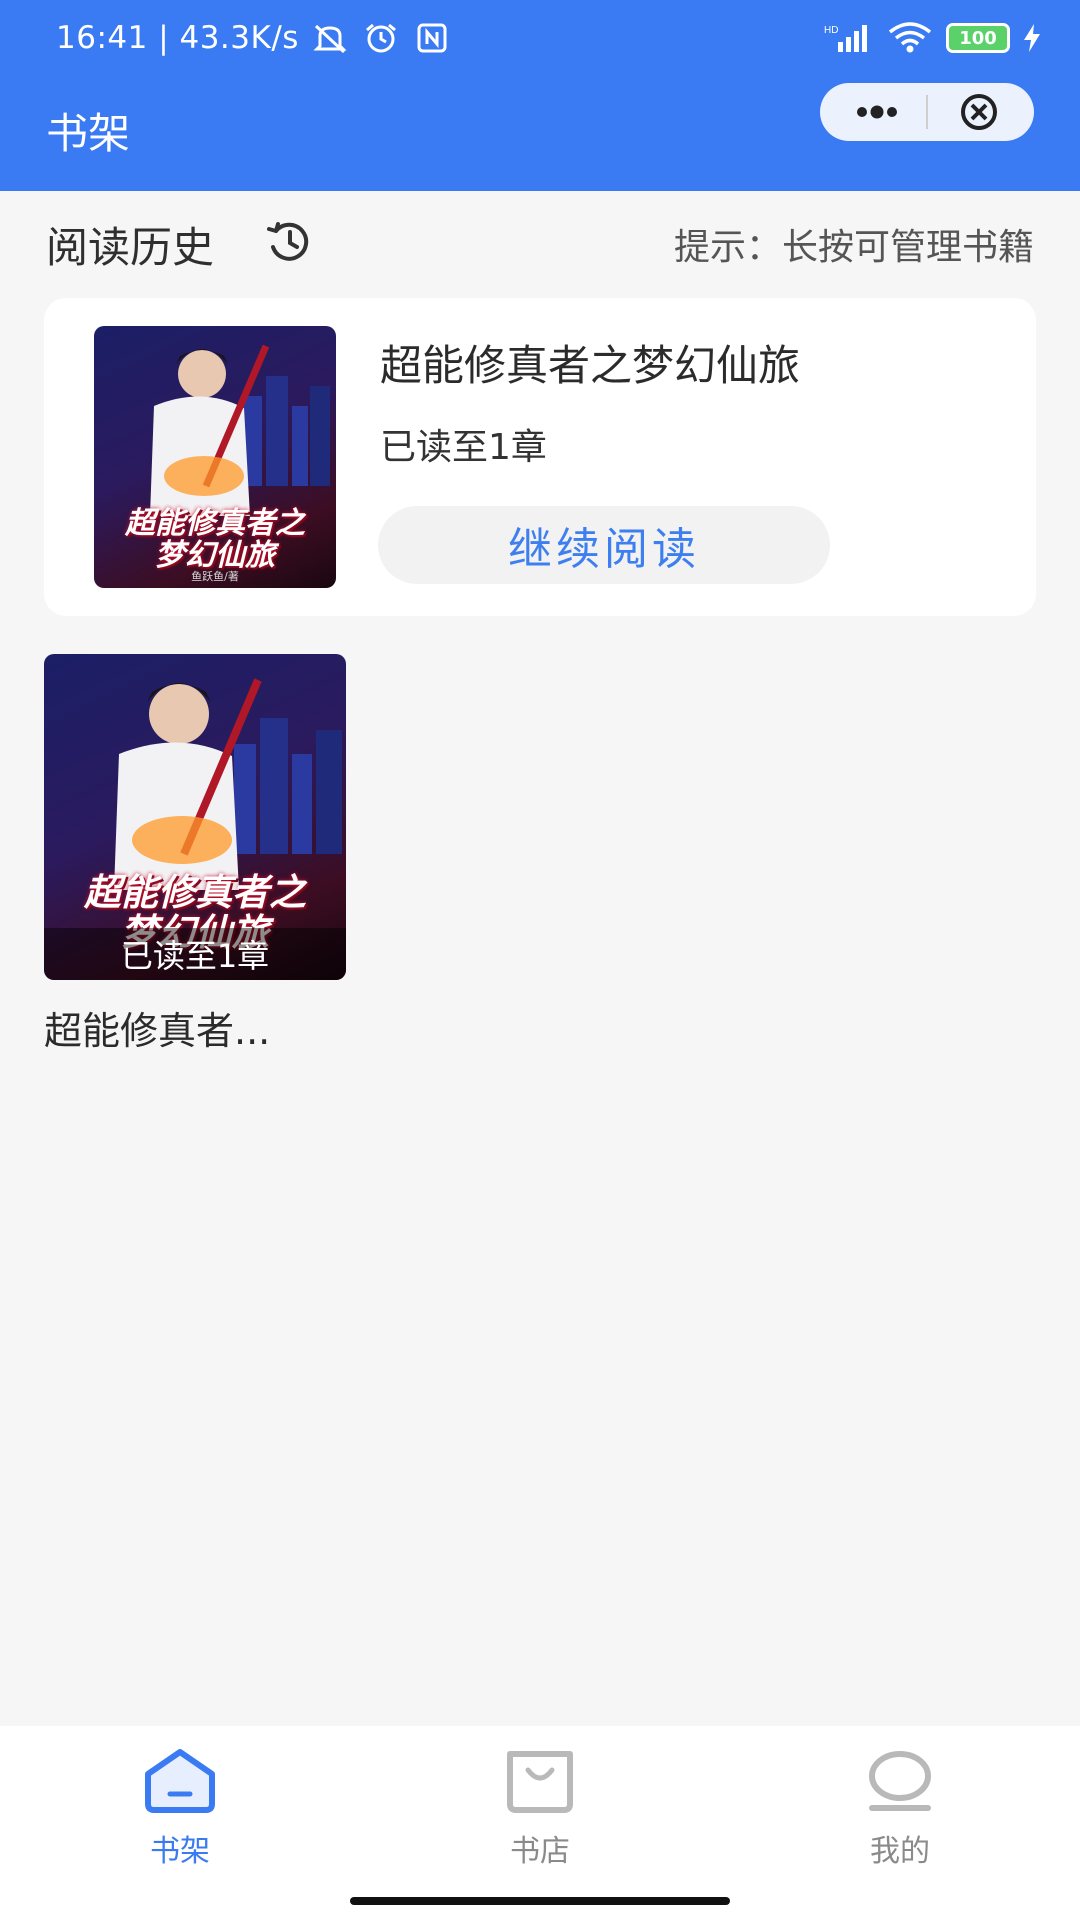 This screenshot has width=1080, height=1920. What do you see at coordinates (215, 457) in the screenshot?
I see `book-cover: 超能修真者之 梦幻仙旅 鱼跃鱼/著` at bounding box center [215, 457].